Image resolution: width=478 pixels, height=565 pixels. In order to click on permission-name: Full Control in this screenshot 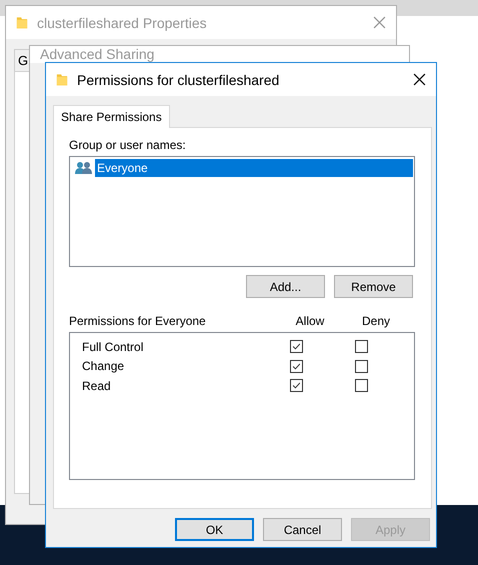, I will do `click(113, 347)`.